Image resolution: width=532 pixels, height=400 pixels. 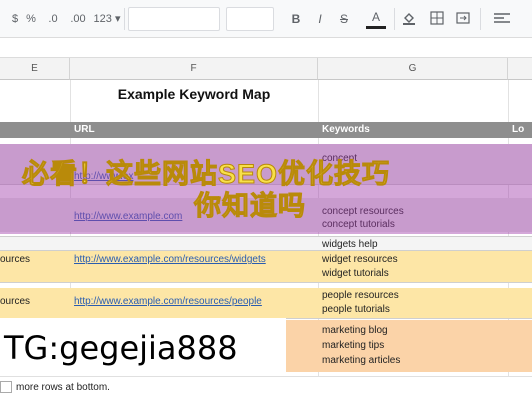 I want to click on footer-text: more rows at bottom., so click(x=63, y=387).